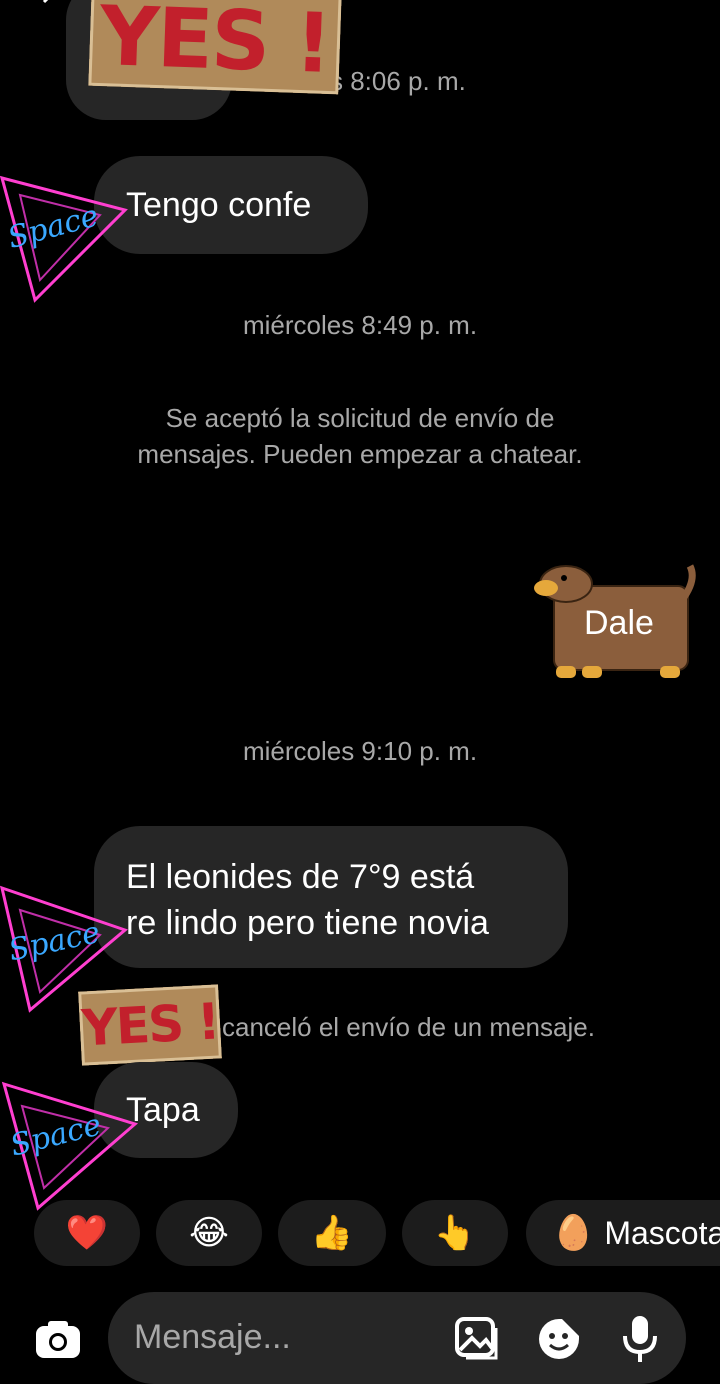 The image size is (720, 1384). I want to click on gallery-icon, so click(476, 1338).